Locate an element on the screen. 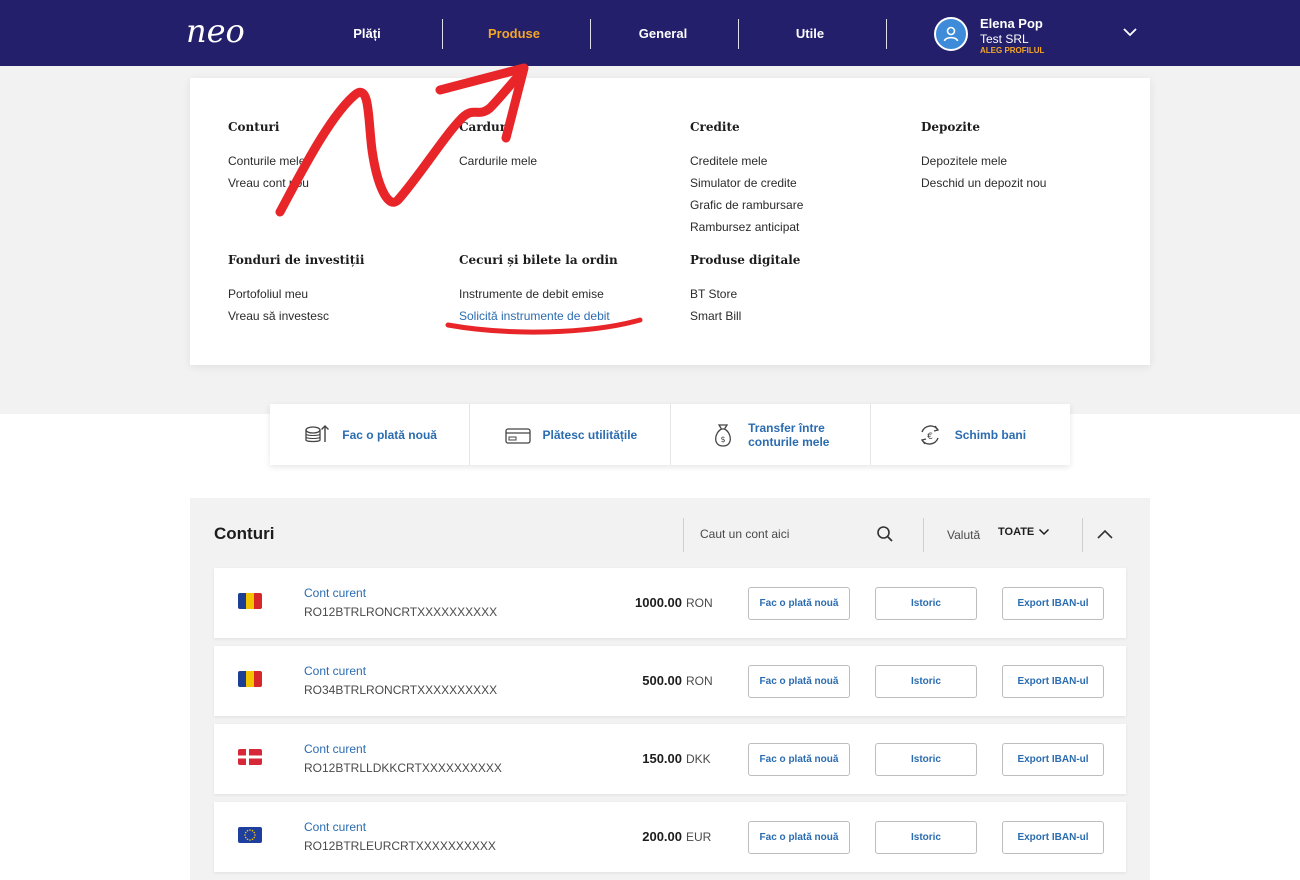  svg-text: neo is located at coordinates (215, 31).